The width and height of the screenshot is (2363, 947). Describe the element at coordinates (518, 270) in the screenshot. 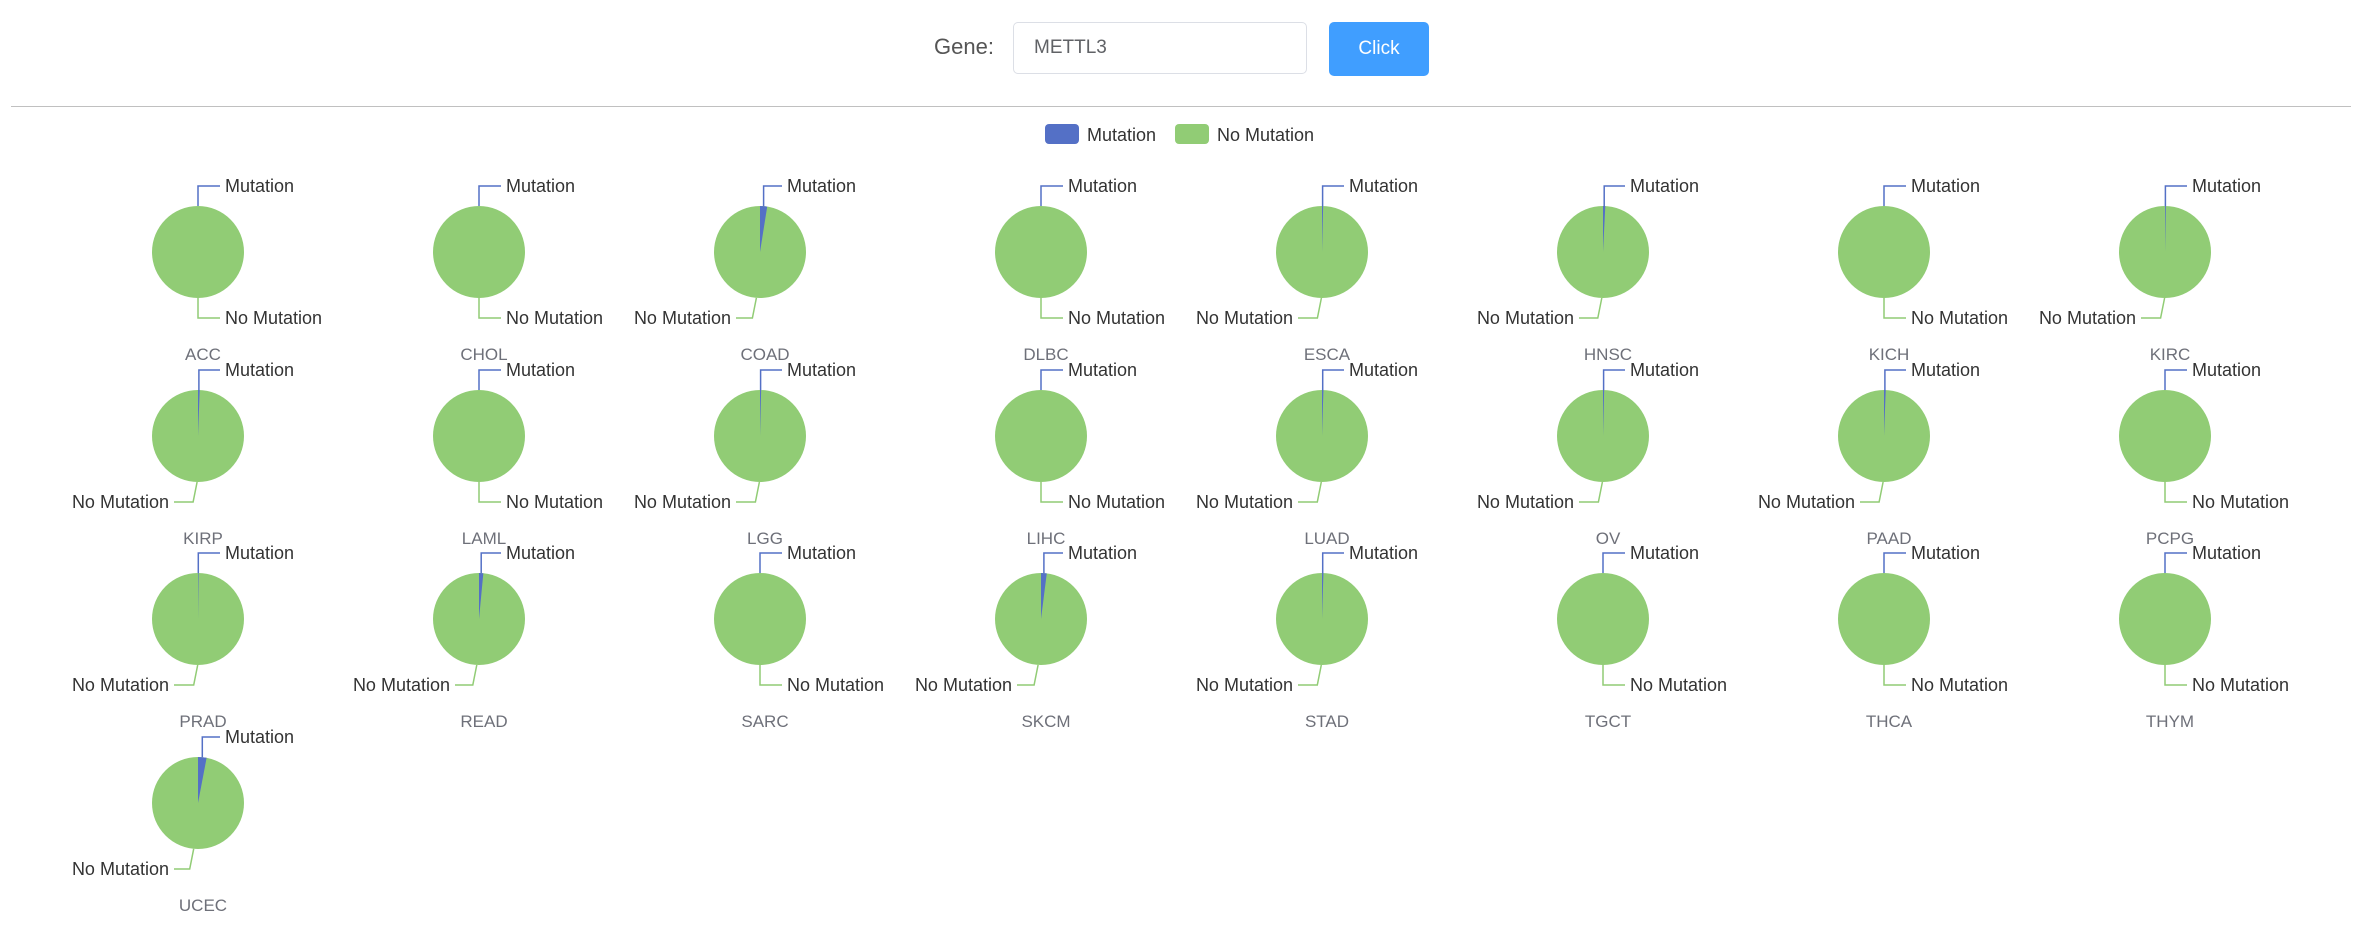

I see `pie-chart-chol: Mutation No Mutation CHOL` at that location.